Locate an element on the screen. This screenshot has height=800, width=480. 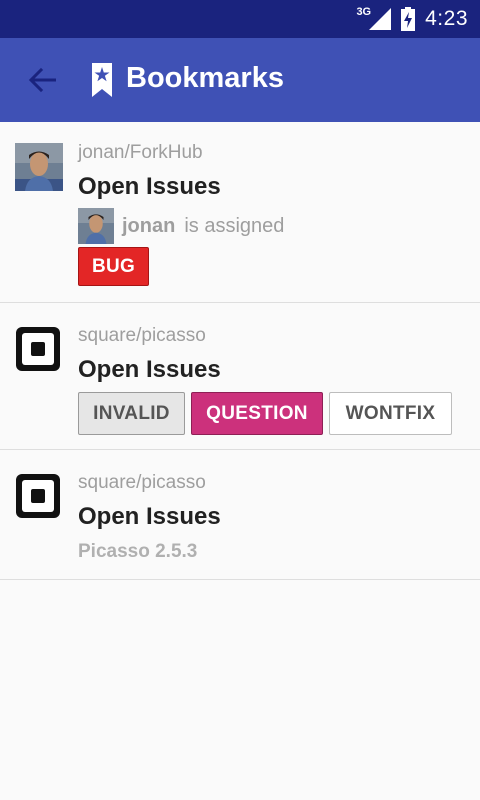
label-bug: BUG is located at coordinates (114, 266).